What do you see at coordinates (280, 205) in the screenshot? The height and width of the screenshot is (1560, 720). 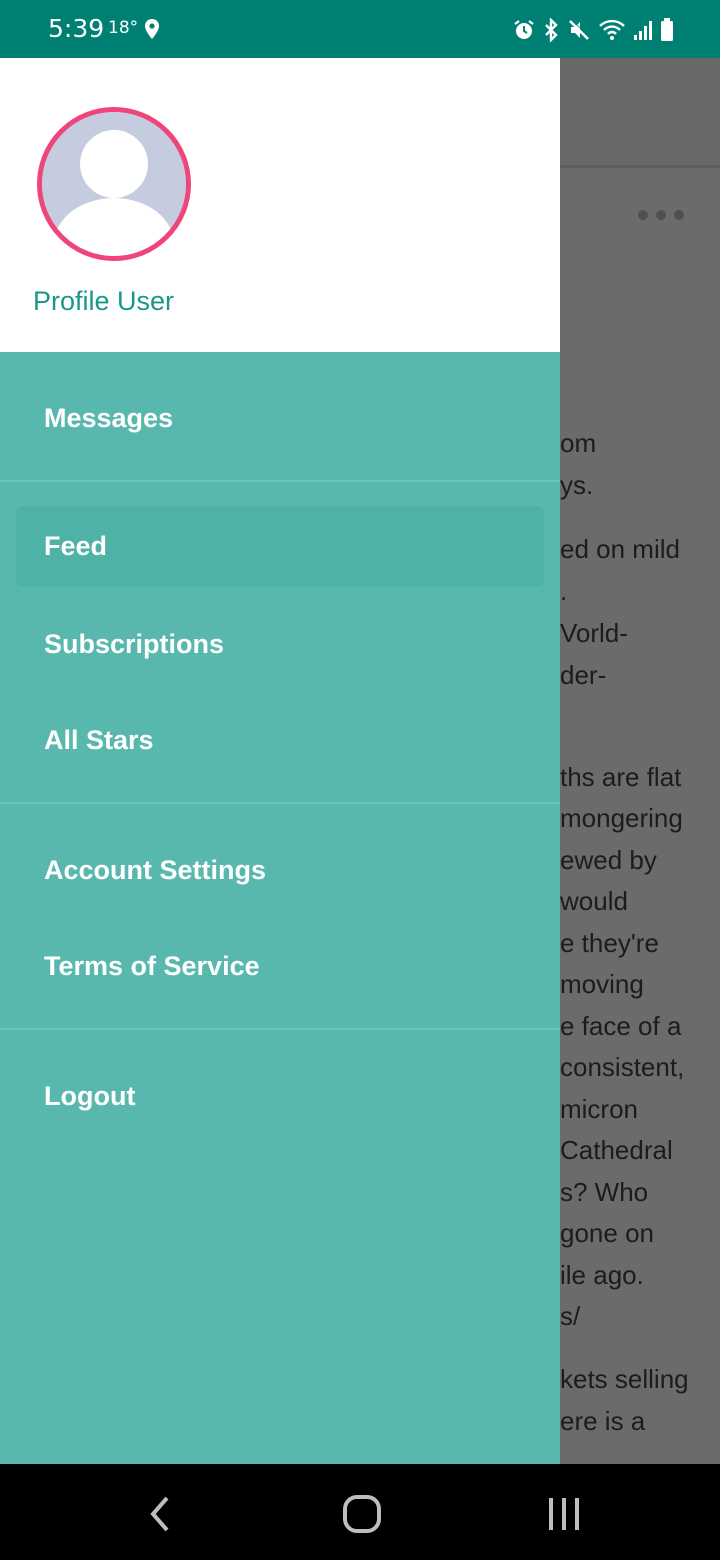 I see `drawer-header: Profile User` at bounding box center [280, 205].